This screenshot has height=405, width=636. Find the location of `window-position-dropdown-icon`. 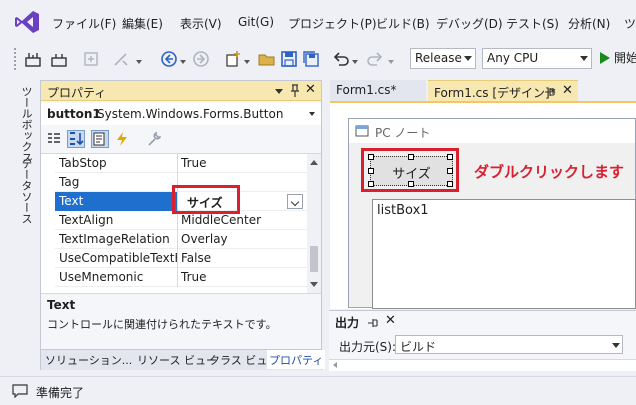

window-position-dropdown-icon is located at coordinates (279, 91).